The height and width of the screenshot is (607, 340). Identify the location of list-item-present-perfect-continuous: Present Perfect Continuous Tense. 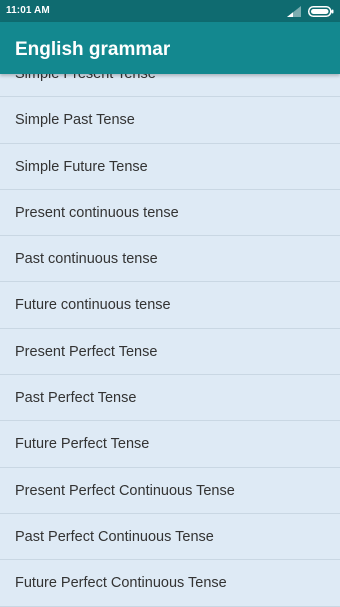
(170, 491).